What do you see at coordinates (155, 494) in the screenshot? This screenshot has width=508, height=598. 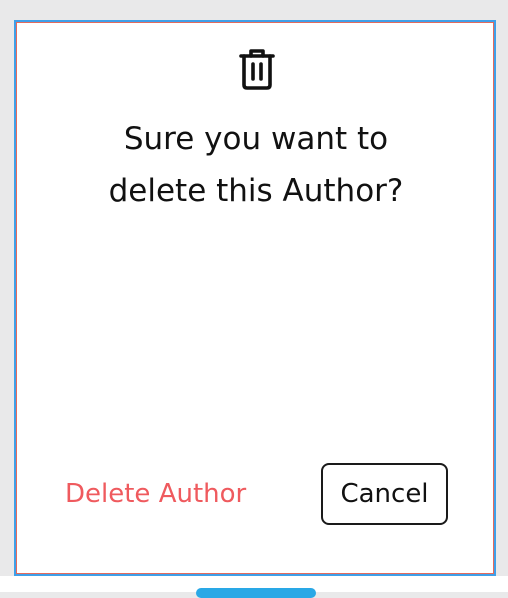 I see `delete-author-button: Delete Author` at bounding box center [155, 494].